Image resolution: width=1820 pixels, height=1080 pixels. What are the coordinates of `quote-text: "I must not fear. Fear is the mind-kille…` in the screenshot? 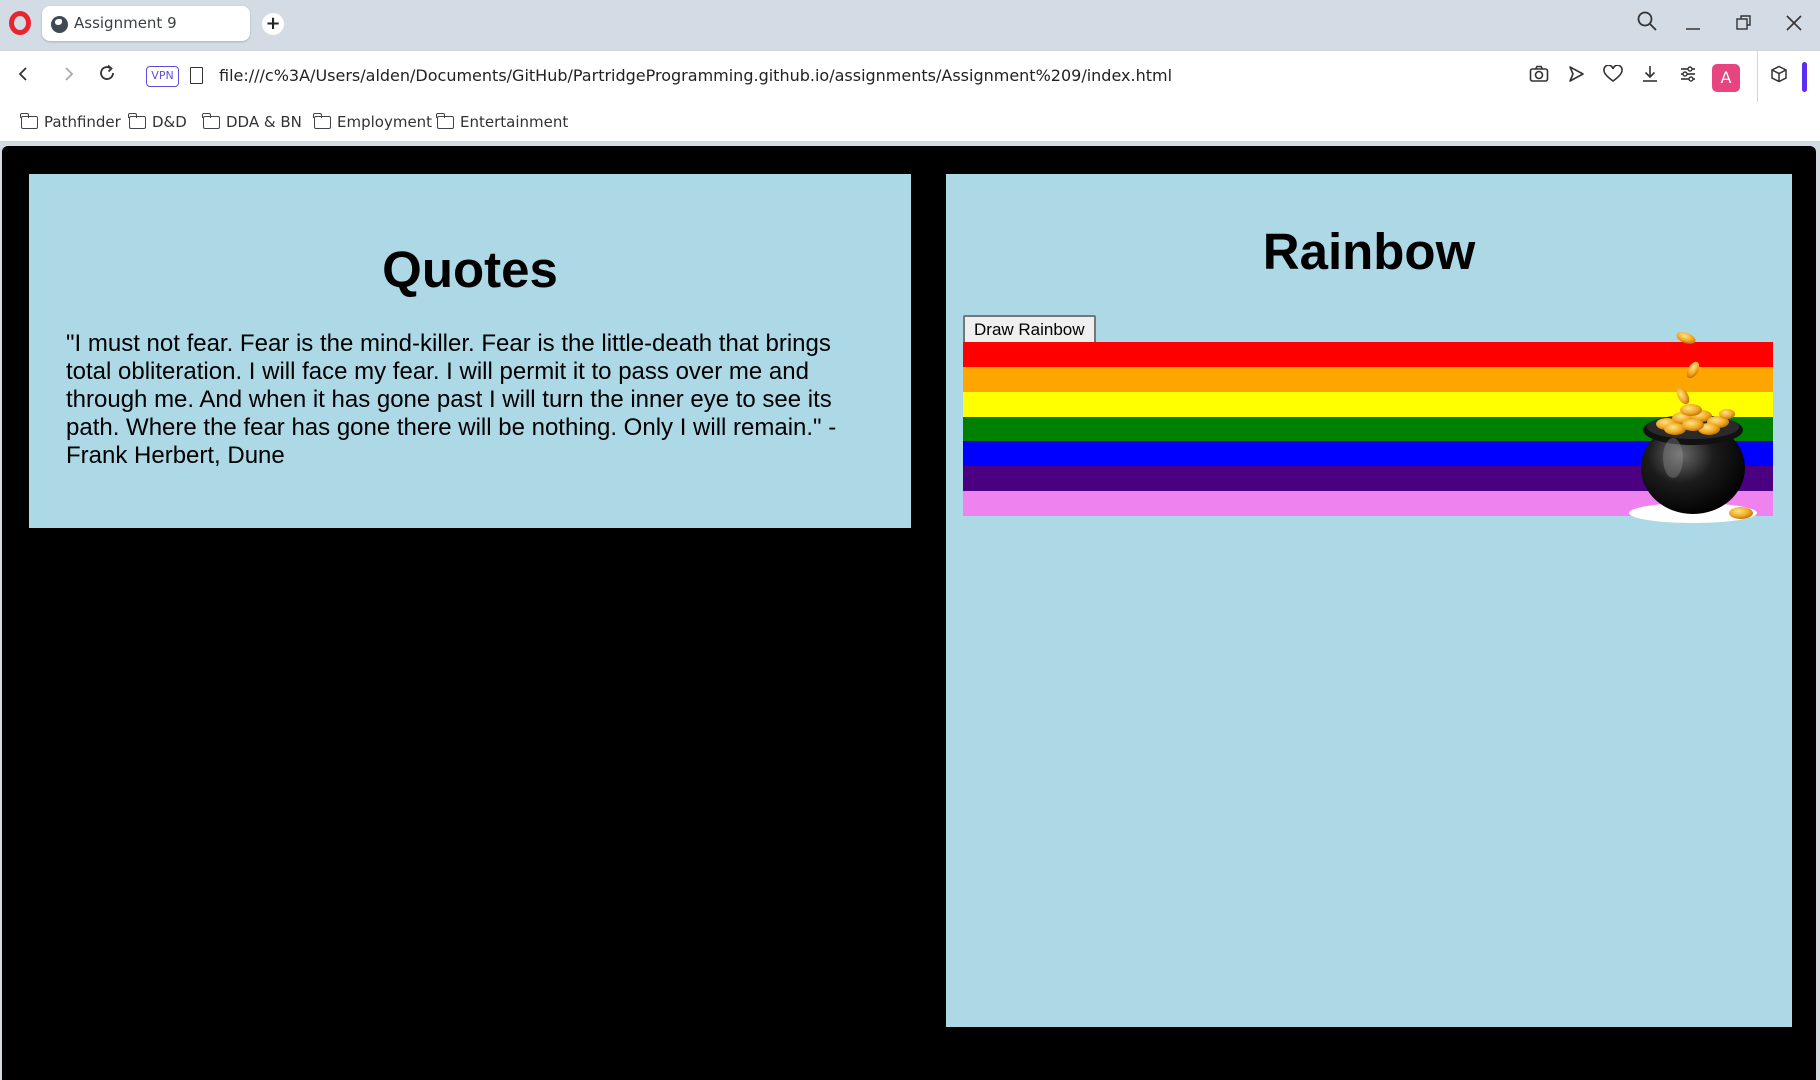 It's located at (451, 399).